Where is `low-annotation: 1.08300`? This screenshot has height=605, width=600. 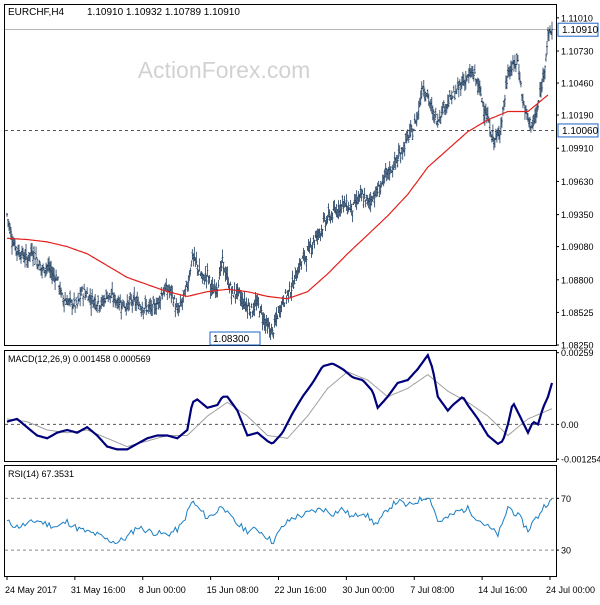
low-annotation: 1.08300 is located at coordinates (235, 338).